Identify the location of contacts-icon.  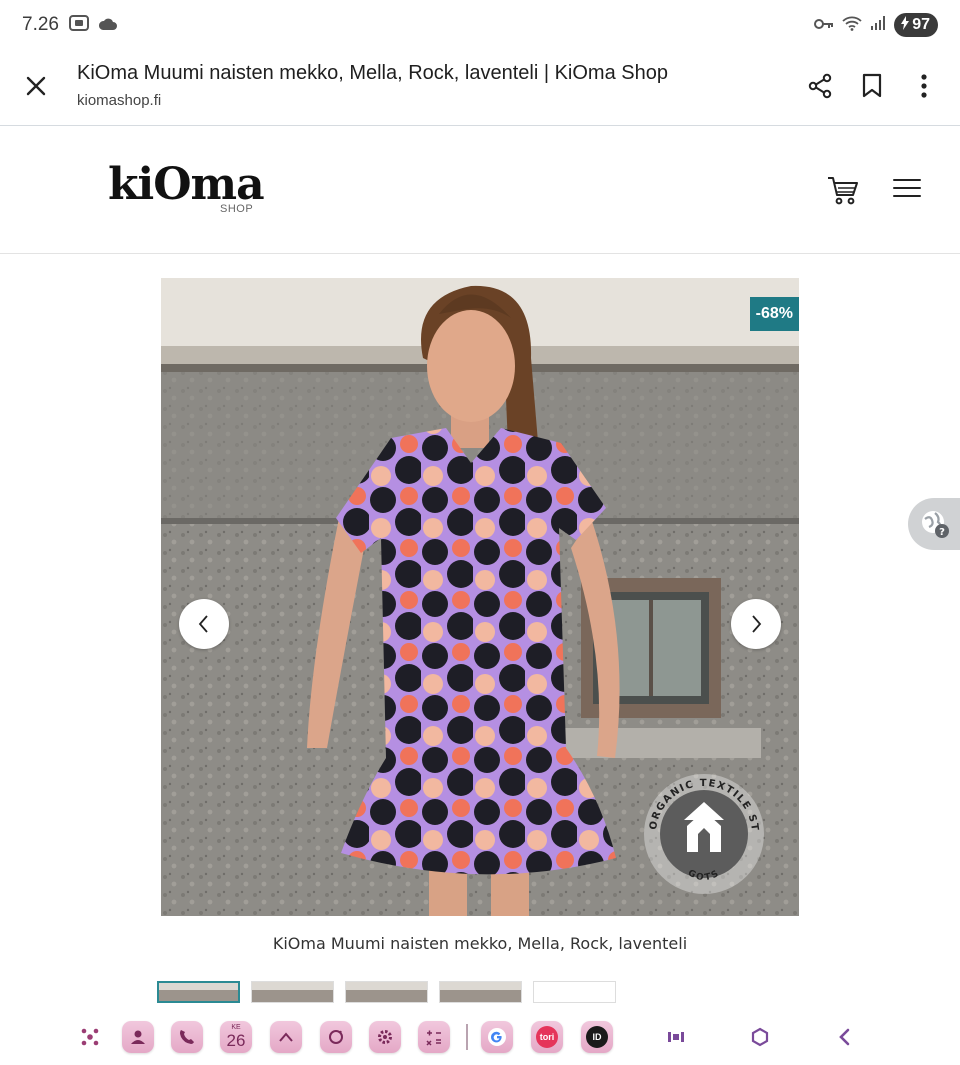
(138, 1037).